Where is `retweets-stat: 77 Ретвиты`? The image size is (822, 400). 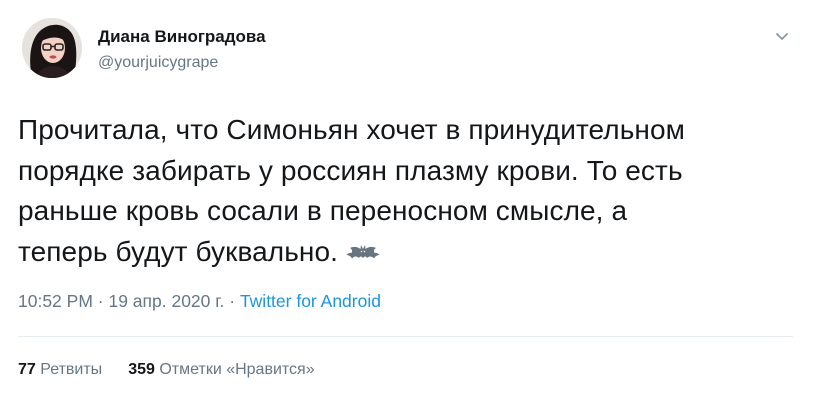
retweets-stat: 77 Ретвиты is located at coordinates (60, 369).